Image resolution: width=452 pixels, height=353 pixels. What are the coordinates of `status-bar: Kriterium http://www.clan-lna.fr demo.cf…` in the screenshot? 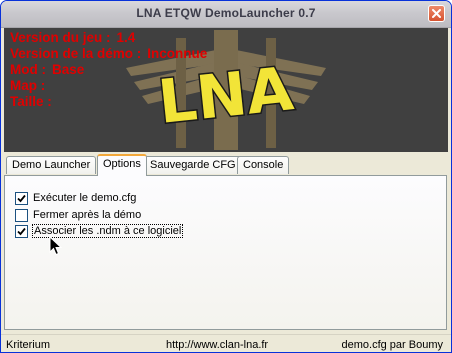 It's located at (226, 343).